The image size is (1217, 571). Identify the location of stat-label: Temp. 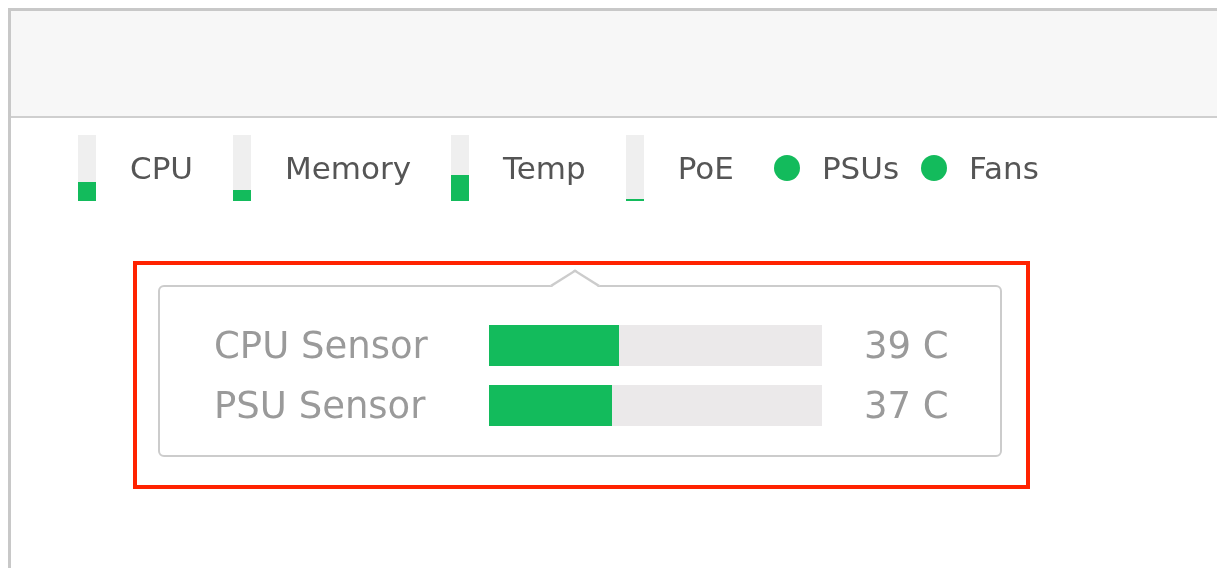
(544, 168).